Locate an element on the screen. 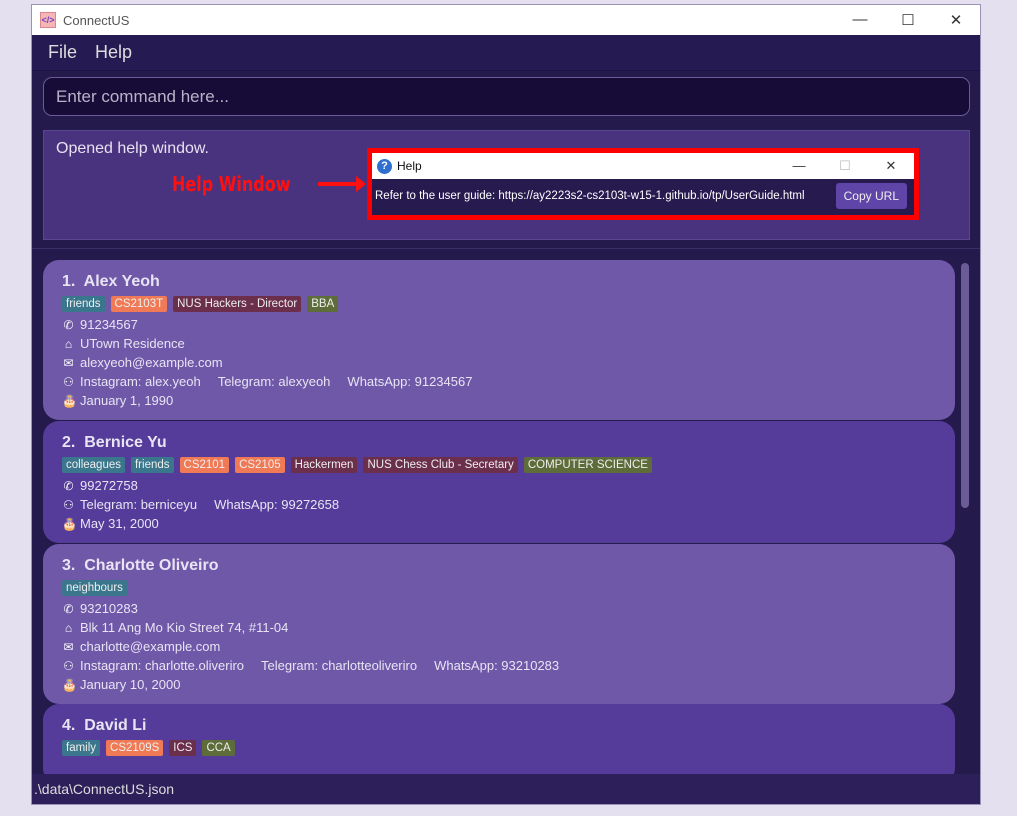 This screenshot has width=1017, height=816. tag: CS2103T is located at coordinates (139, 304).